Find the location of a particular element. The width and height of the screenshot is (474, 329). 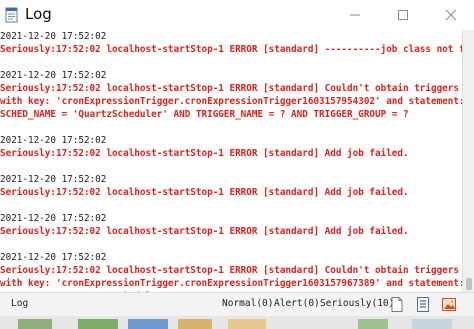

alert-filter: Alert(0) is located at coordinates (297, 303).